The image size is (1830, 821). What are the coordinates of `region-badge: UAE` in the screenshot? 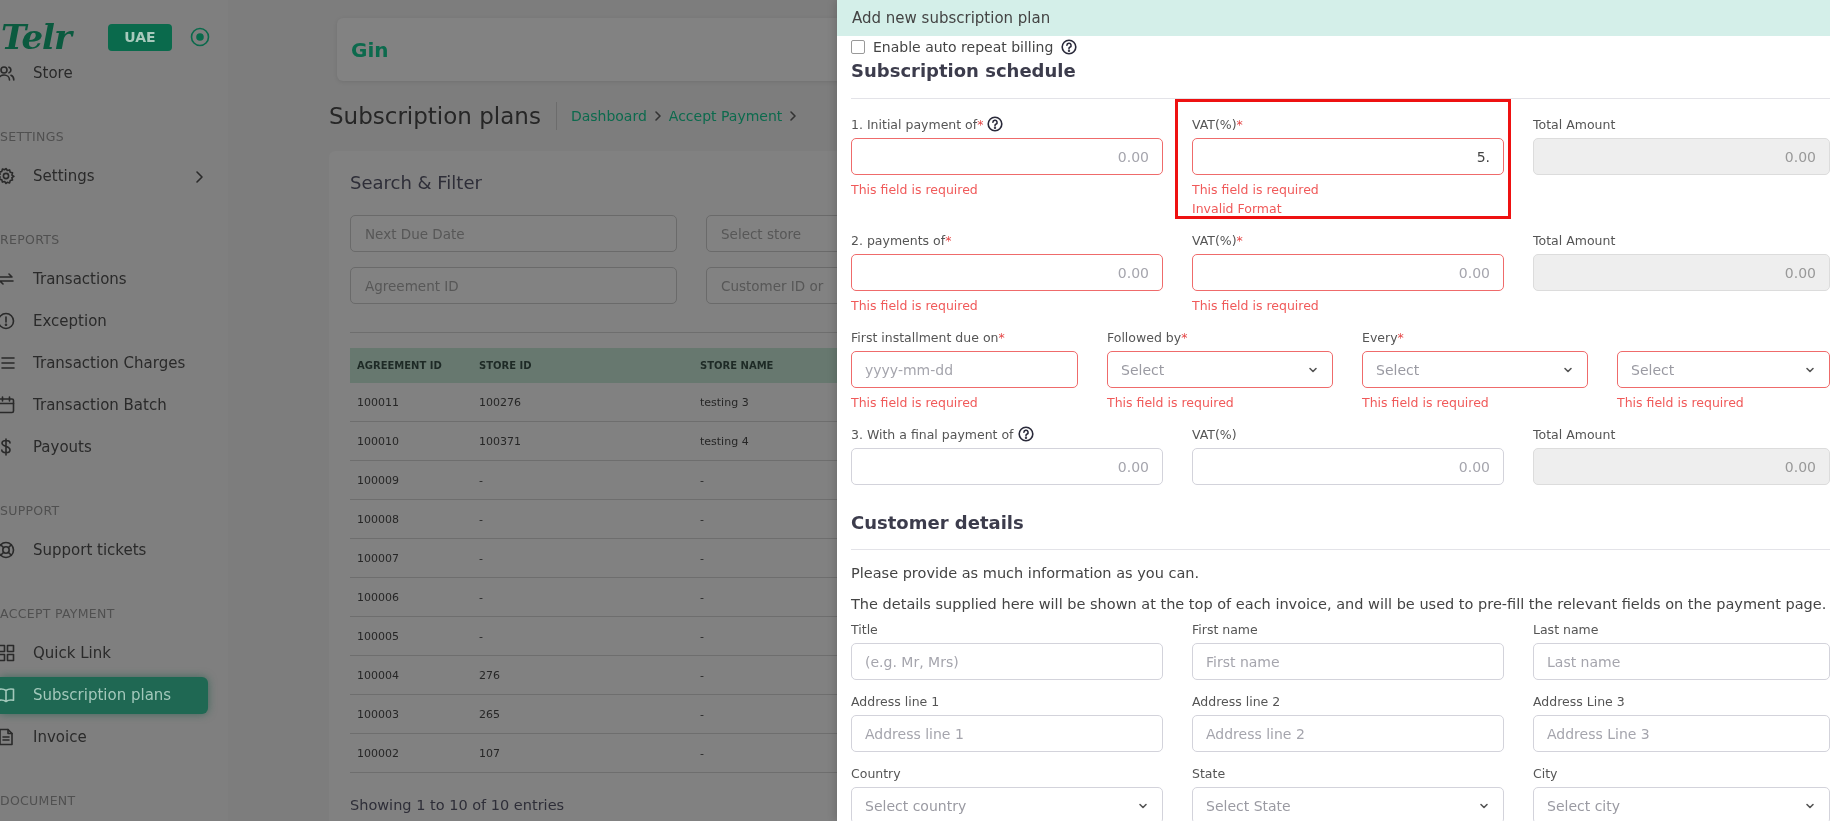 It's located at (140, 37).